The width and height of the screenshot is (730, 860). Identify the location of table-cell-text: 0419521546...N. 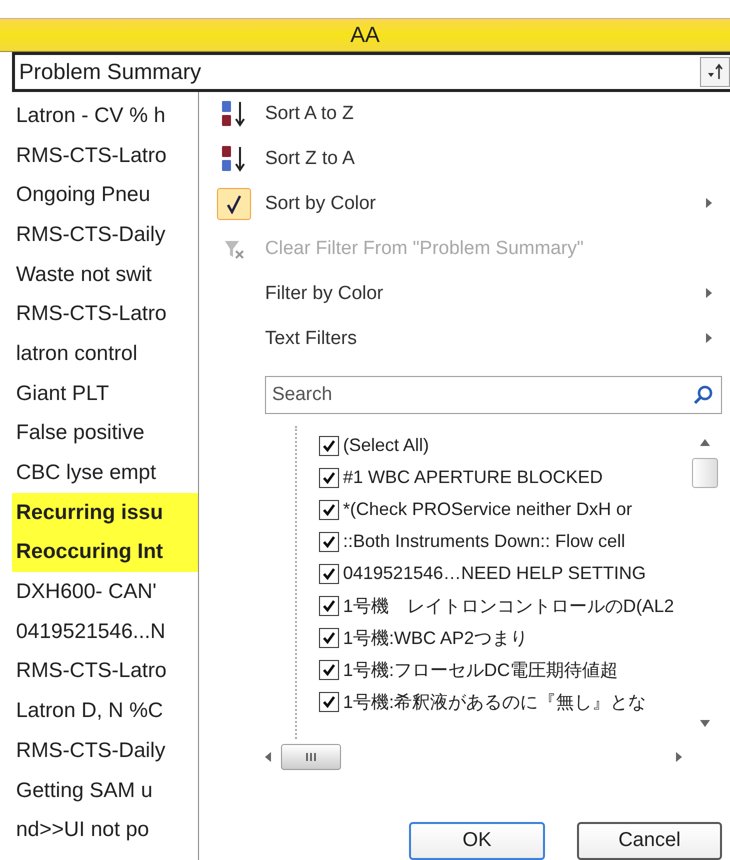
(90, 631).